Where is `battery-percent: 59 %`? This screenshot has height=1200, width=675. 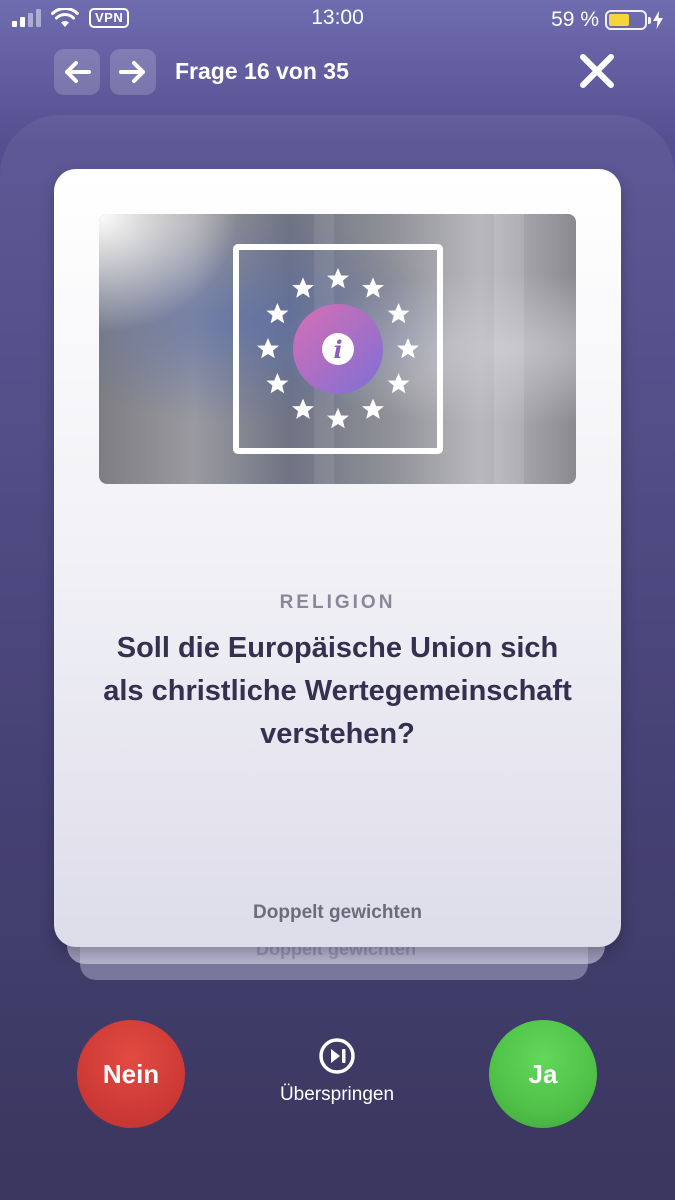 battery-percent: 59 % is located at coordinates (575, 19).